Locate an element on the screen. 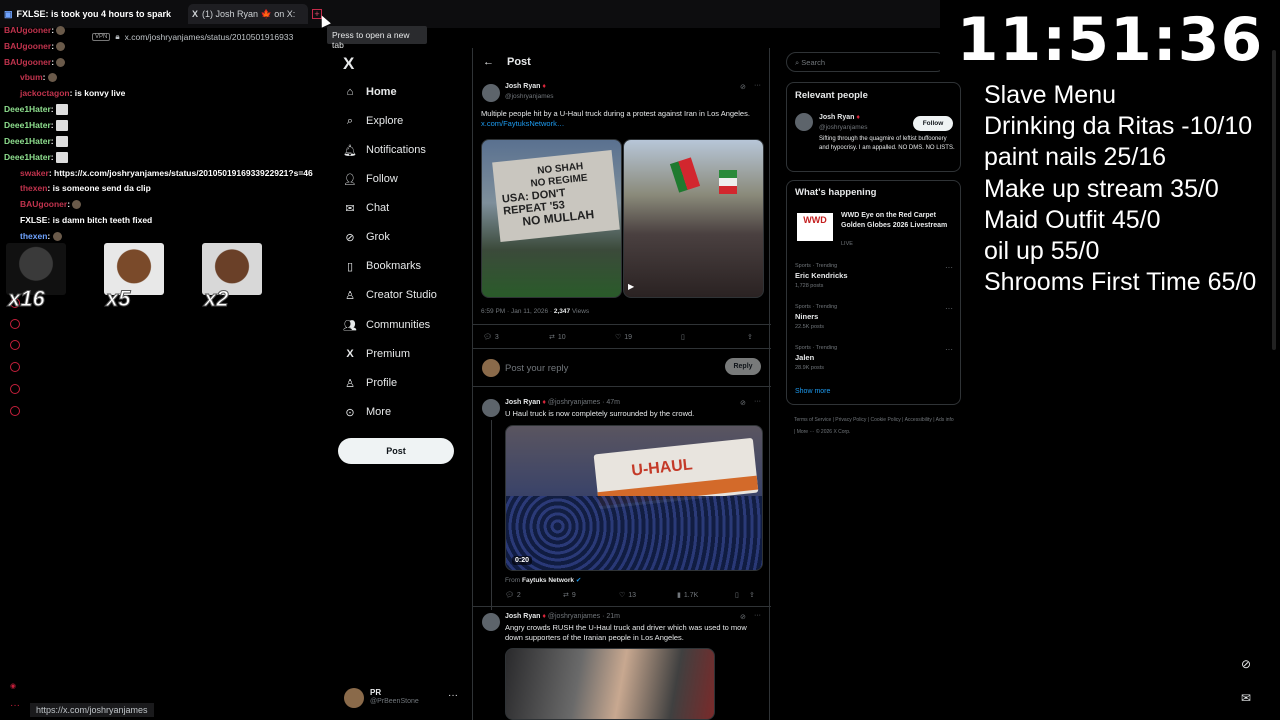 The height and width of the screenshot is (720, 1280). post-button: Post is located at coordinates (396, 451).